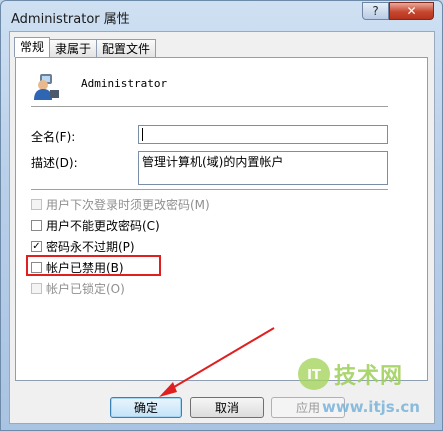 This screenshot has height=432, width=443. Describe the element at coordinates (368, 391) in the screenshot. I see `watermark: IT 技术网 www.itjs.cn` at that location.